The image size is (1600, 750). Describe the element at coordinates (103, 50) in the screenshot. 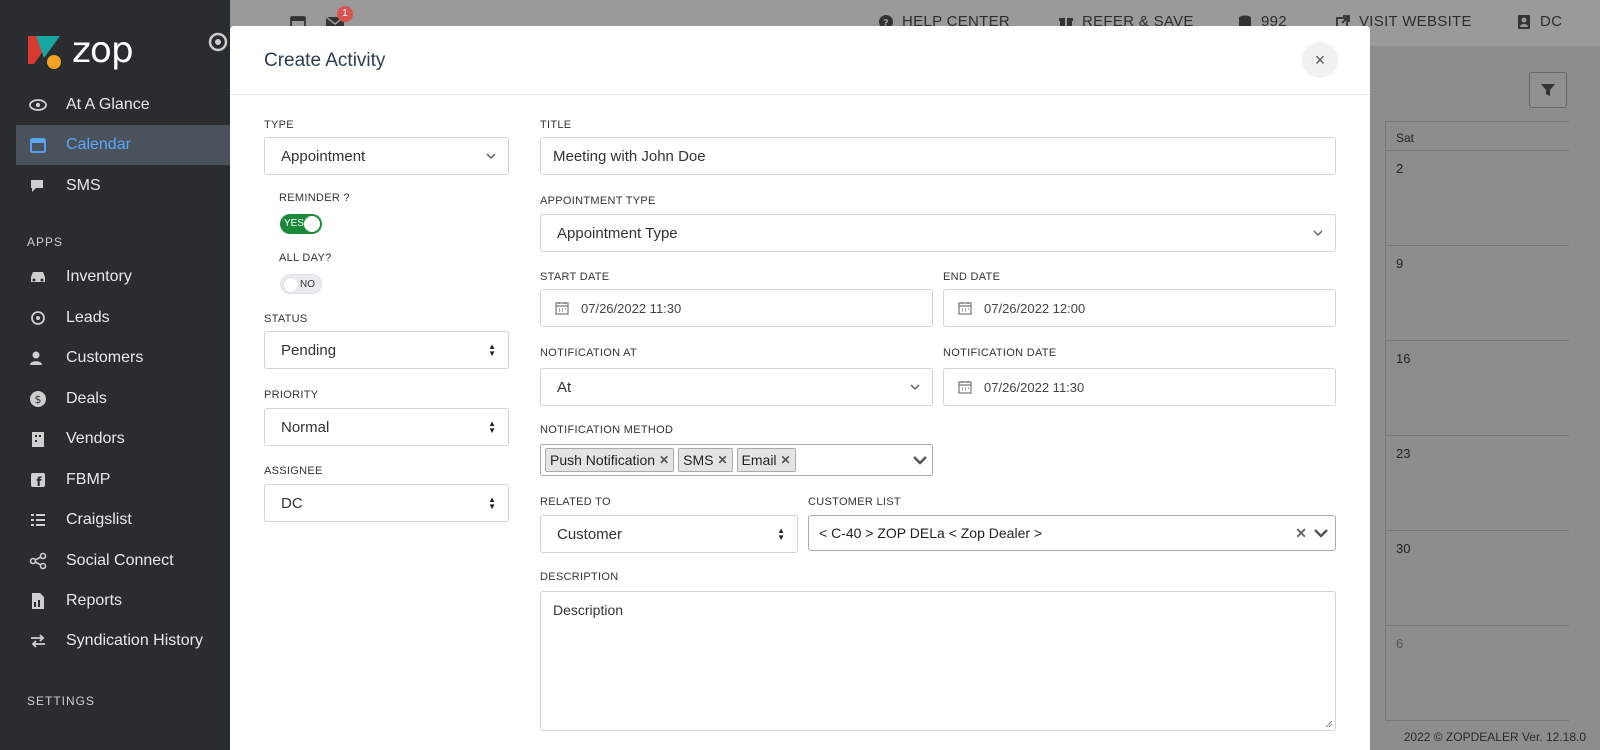

I see `logo-text: zop` at that location.